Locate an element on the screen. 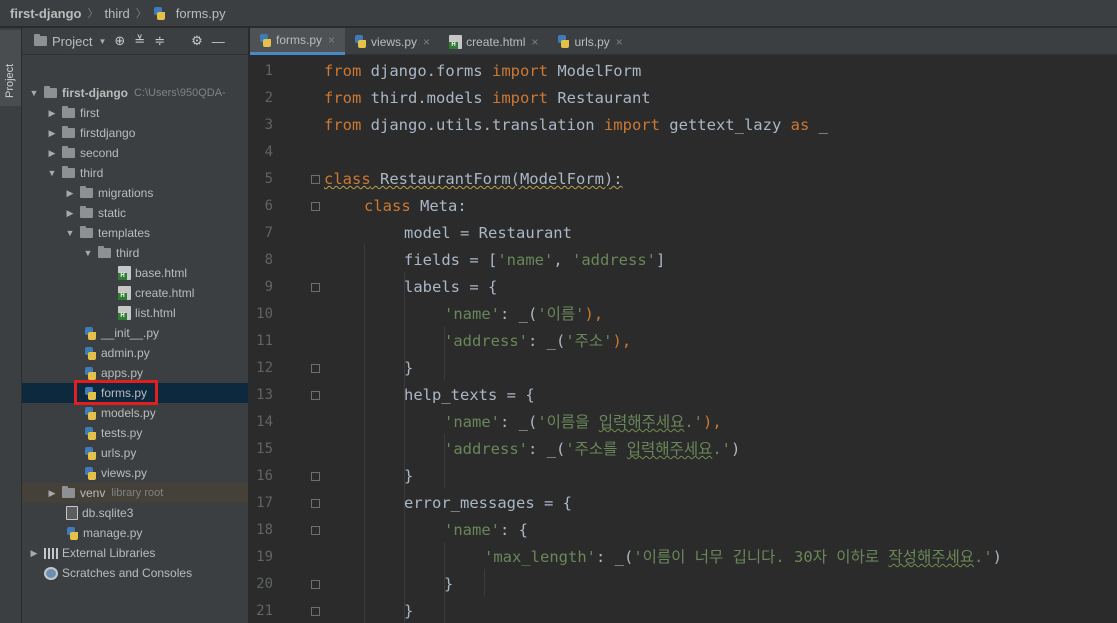  tree-item-db-sqlite3: db.sqlite3 is located at coordinates (135, 513).